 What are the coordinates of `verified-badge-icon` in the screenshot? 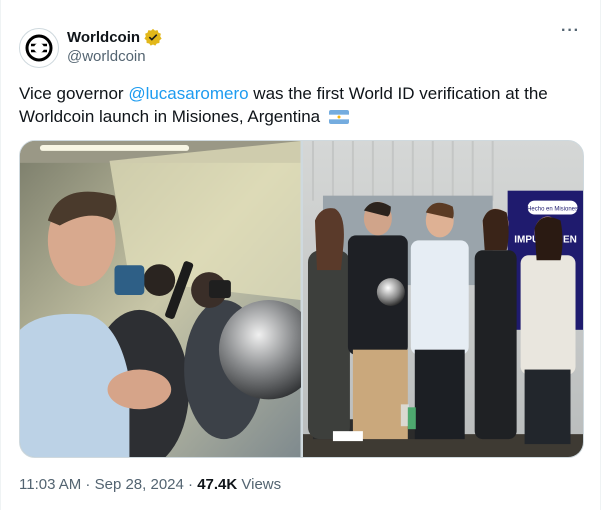 It's located at (153, 37).